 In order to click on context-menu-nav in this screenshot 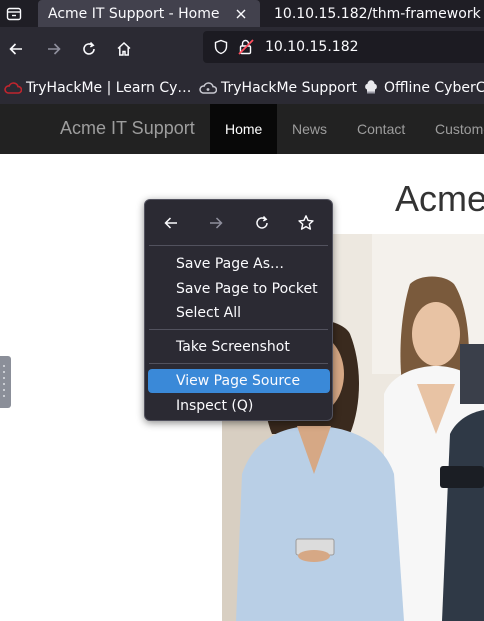, I will do `click(239, 222)`.